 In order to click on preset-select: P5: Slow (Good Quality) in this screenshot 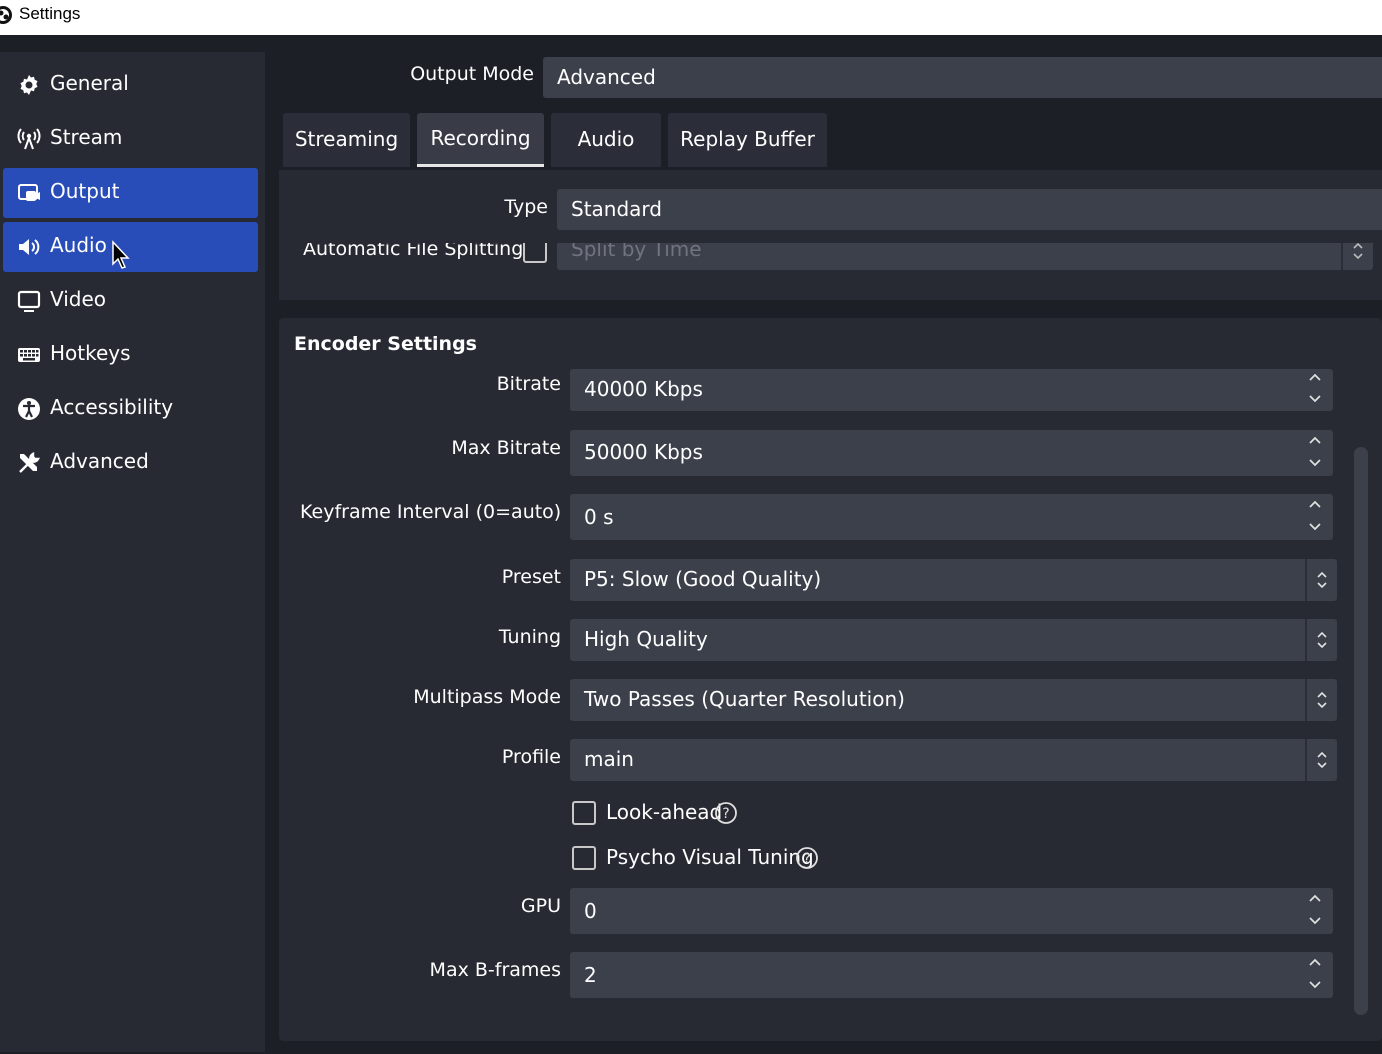, I will do `click(953, 580)`.